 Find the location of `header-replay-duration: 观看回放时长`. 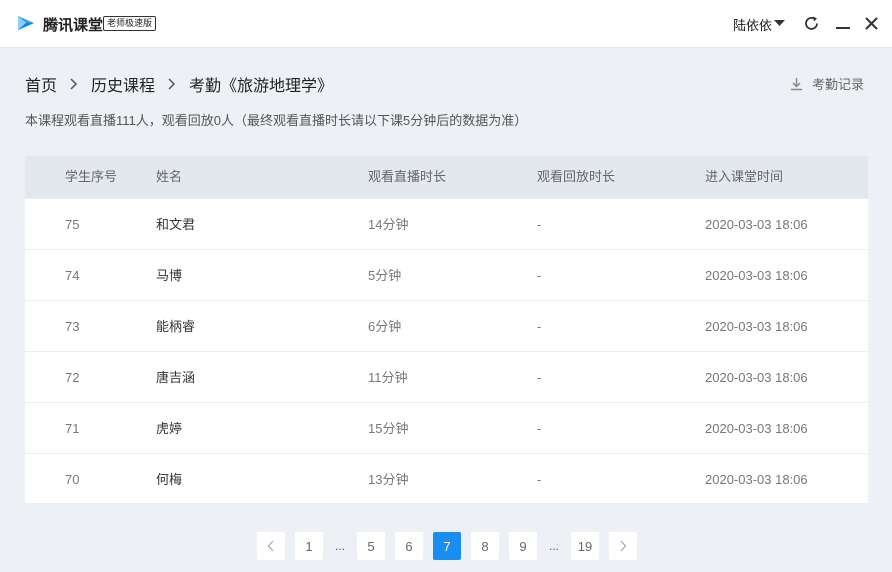

header-replay-duration: 观看回放时长 is located at coordinates (576, 176).